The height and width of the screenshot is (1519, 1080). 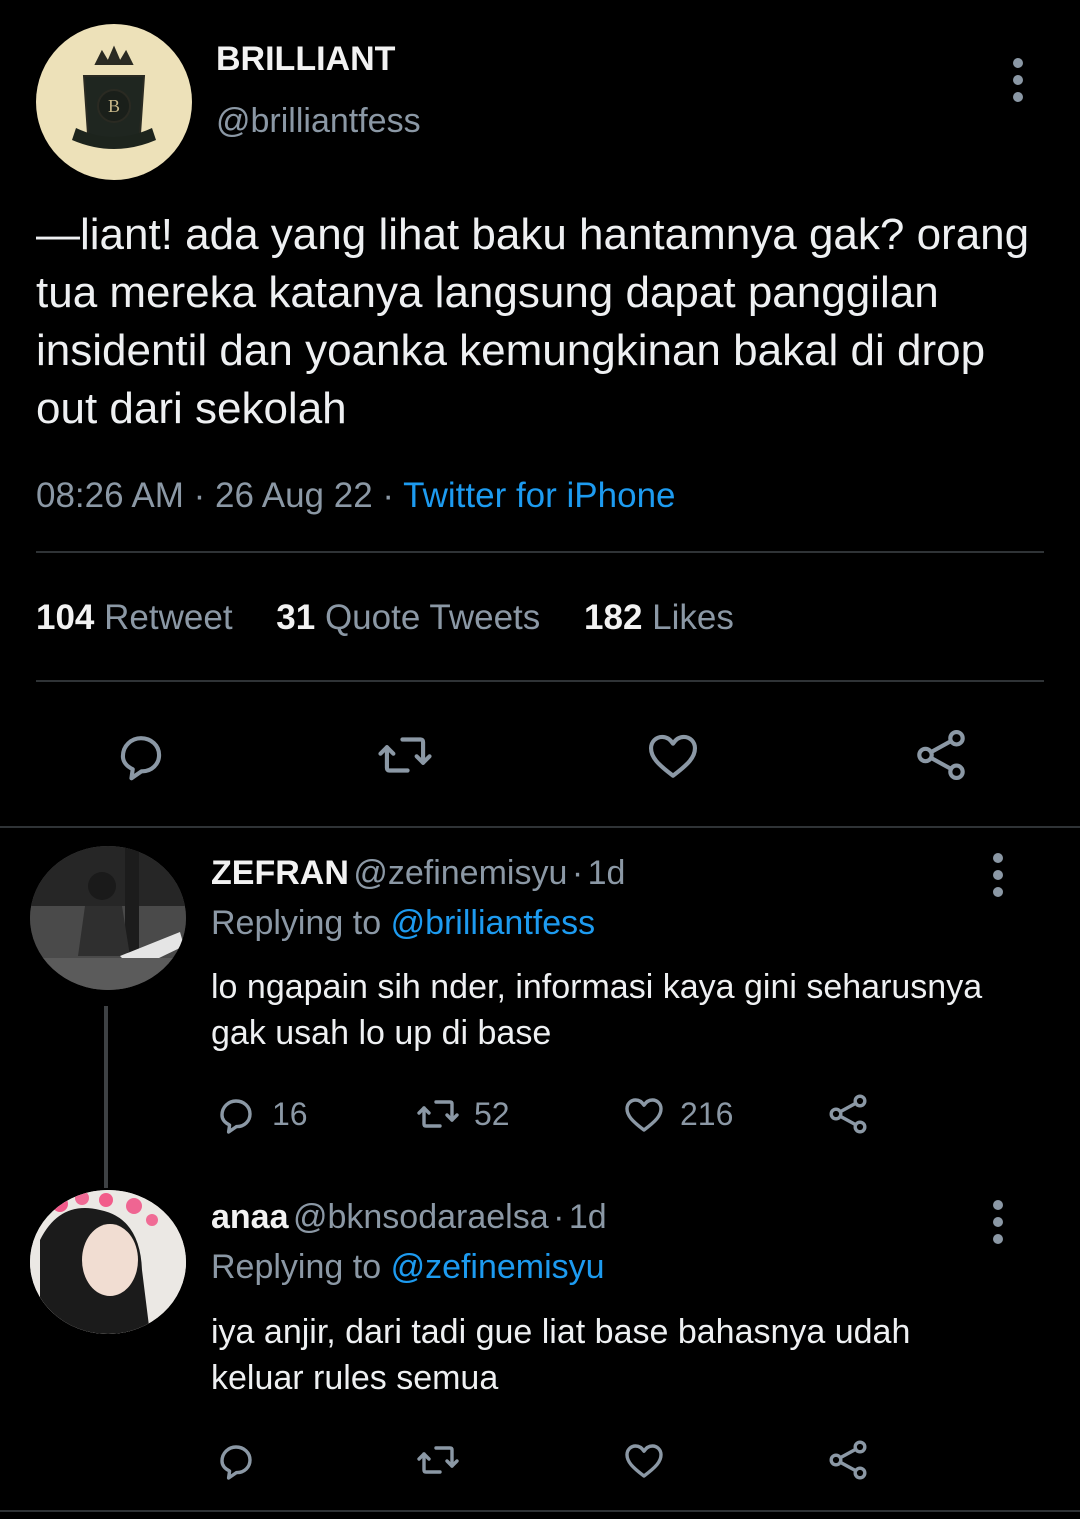 What do you see at coordinates (110, 495) in the screenshot?
I see `tweet-time: 08:26 AM` at bounding box center [110, 495].